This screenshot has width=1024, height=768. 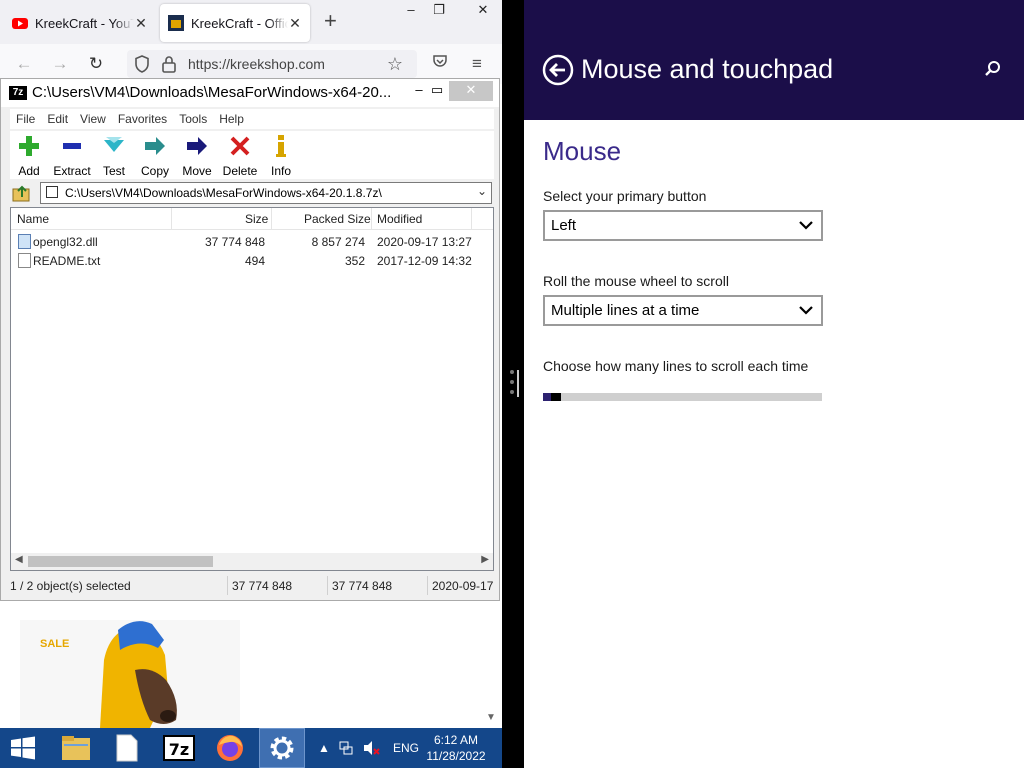 What do you see at coordinates (114, 156) in the screenshot?
I see `test-button: Test` at bounding box center [114, 156].